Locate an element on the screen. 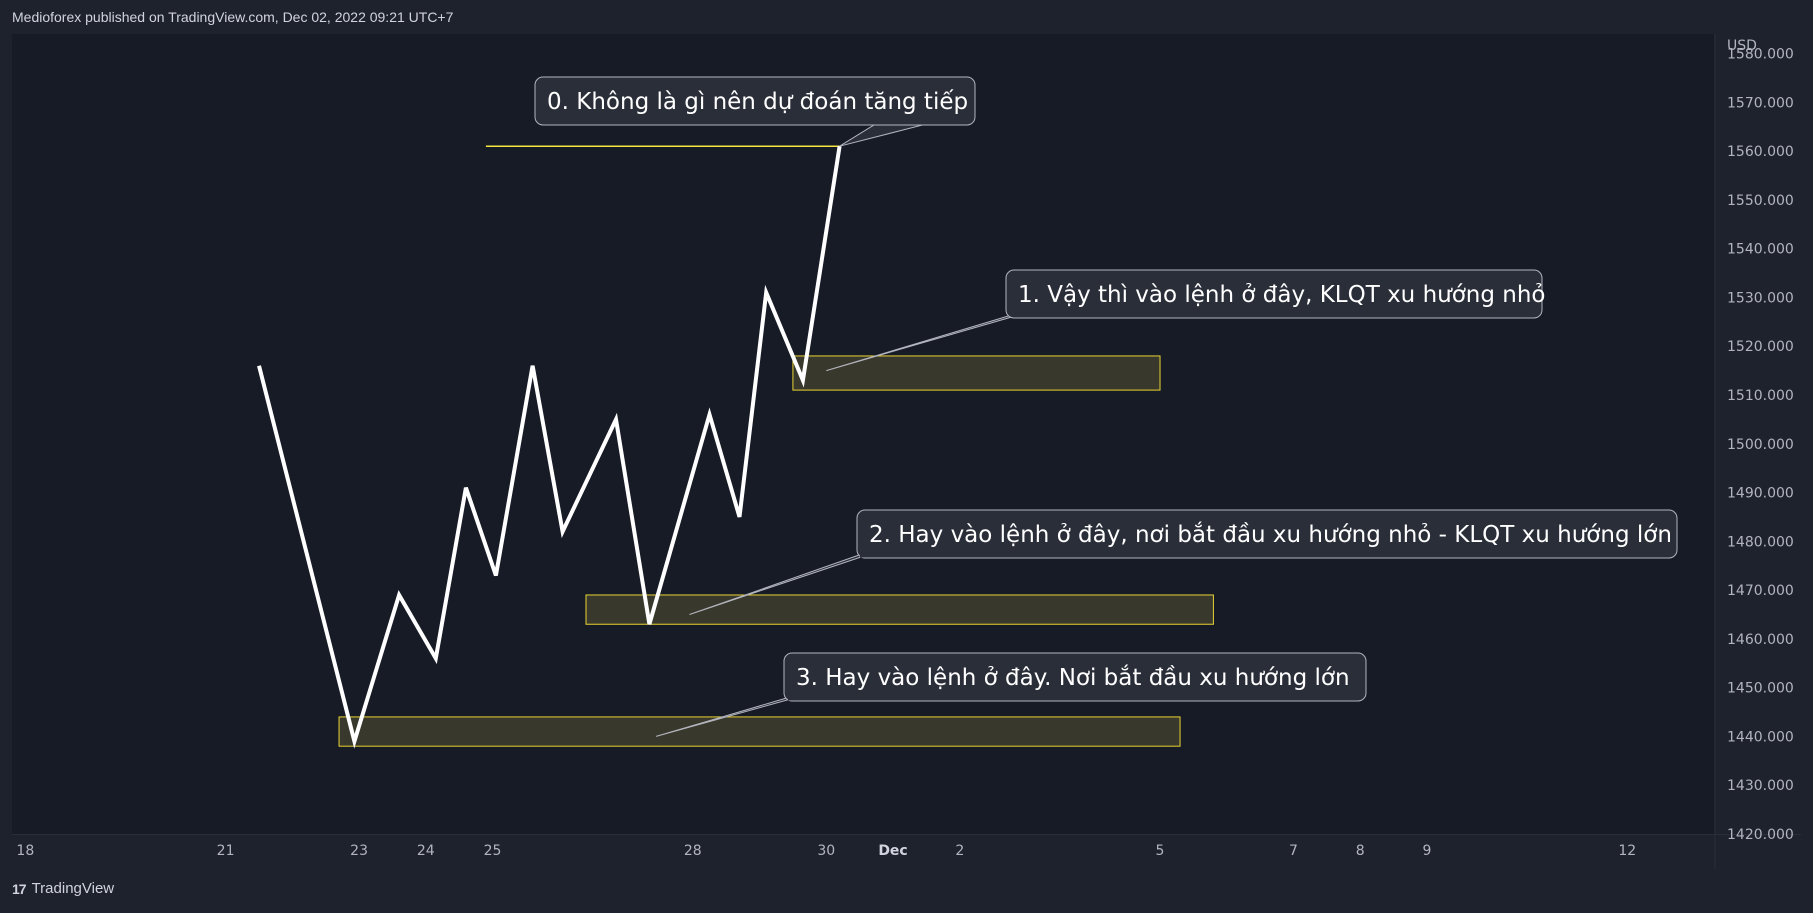 Image resolution: width=1813 pixels, height=913 pixels. x-tick-label: 2 is located at coordinates (959, 851).